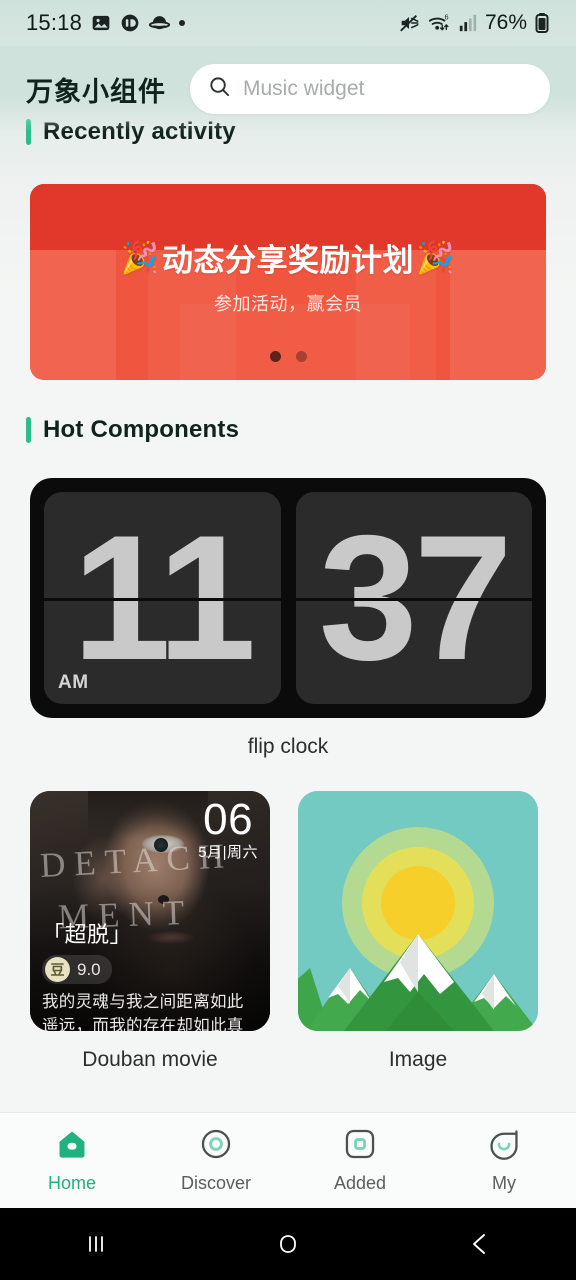  I want to click on widget-label-image: Image, so click(418, 1059).